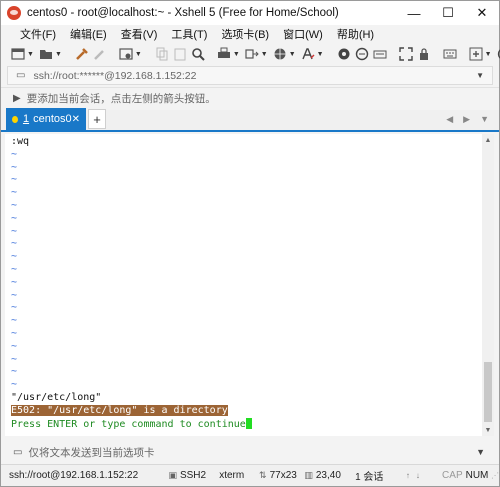  I want to click on arrow-icon: ▶, so click(17, 98).